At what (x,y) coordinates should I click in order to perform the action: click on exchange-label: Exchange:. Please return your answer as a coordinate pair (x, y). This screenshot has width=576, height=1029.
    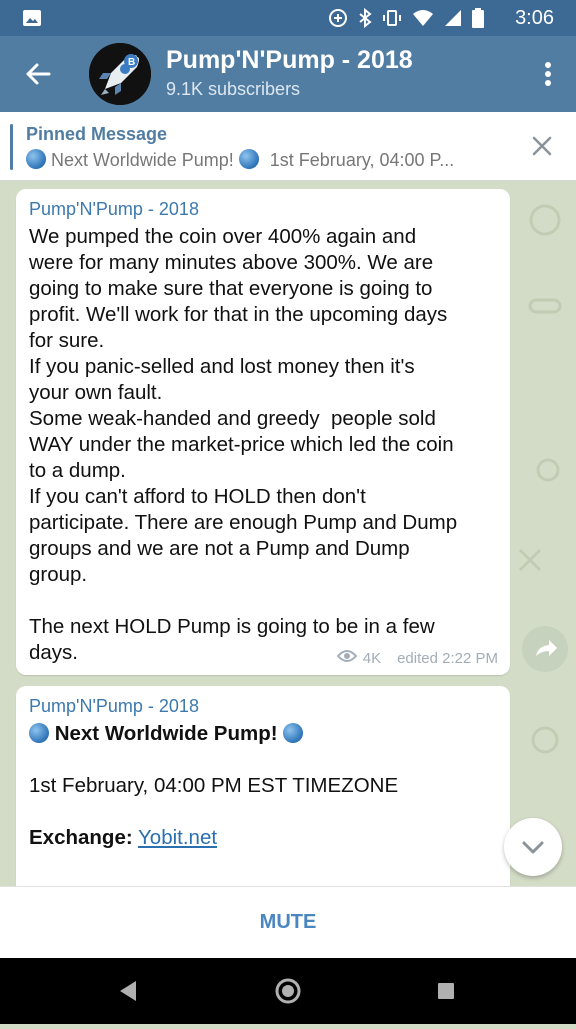
    Looking at the image, I should click on (81, 837).